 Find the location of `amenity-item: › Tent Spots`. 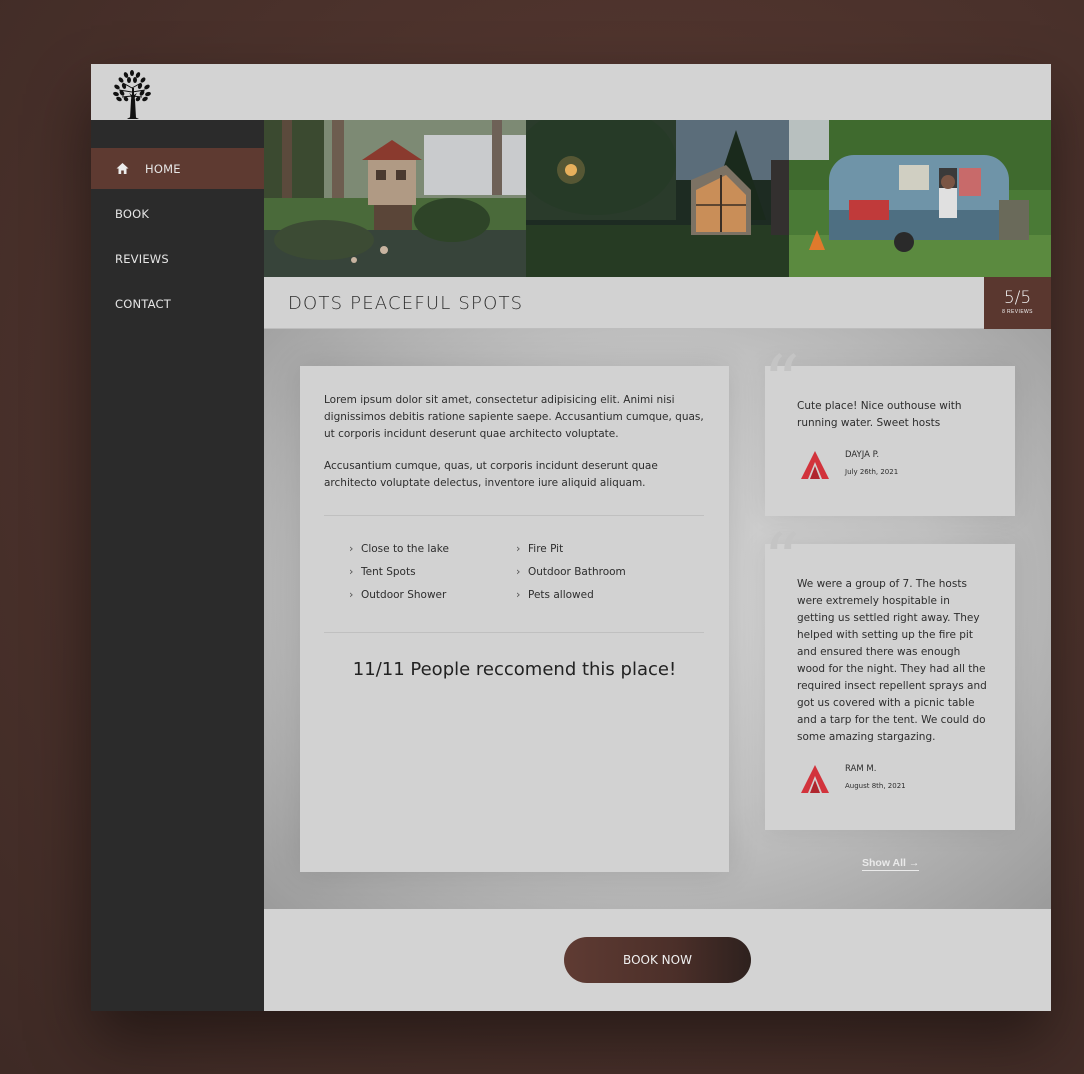

amenity-item: › Tent Spots is located at coordinates (382, 571).